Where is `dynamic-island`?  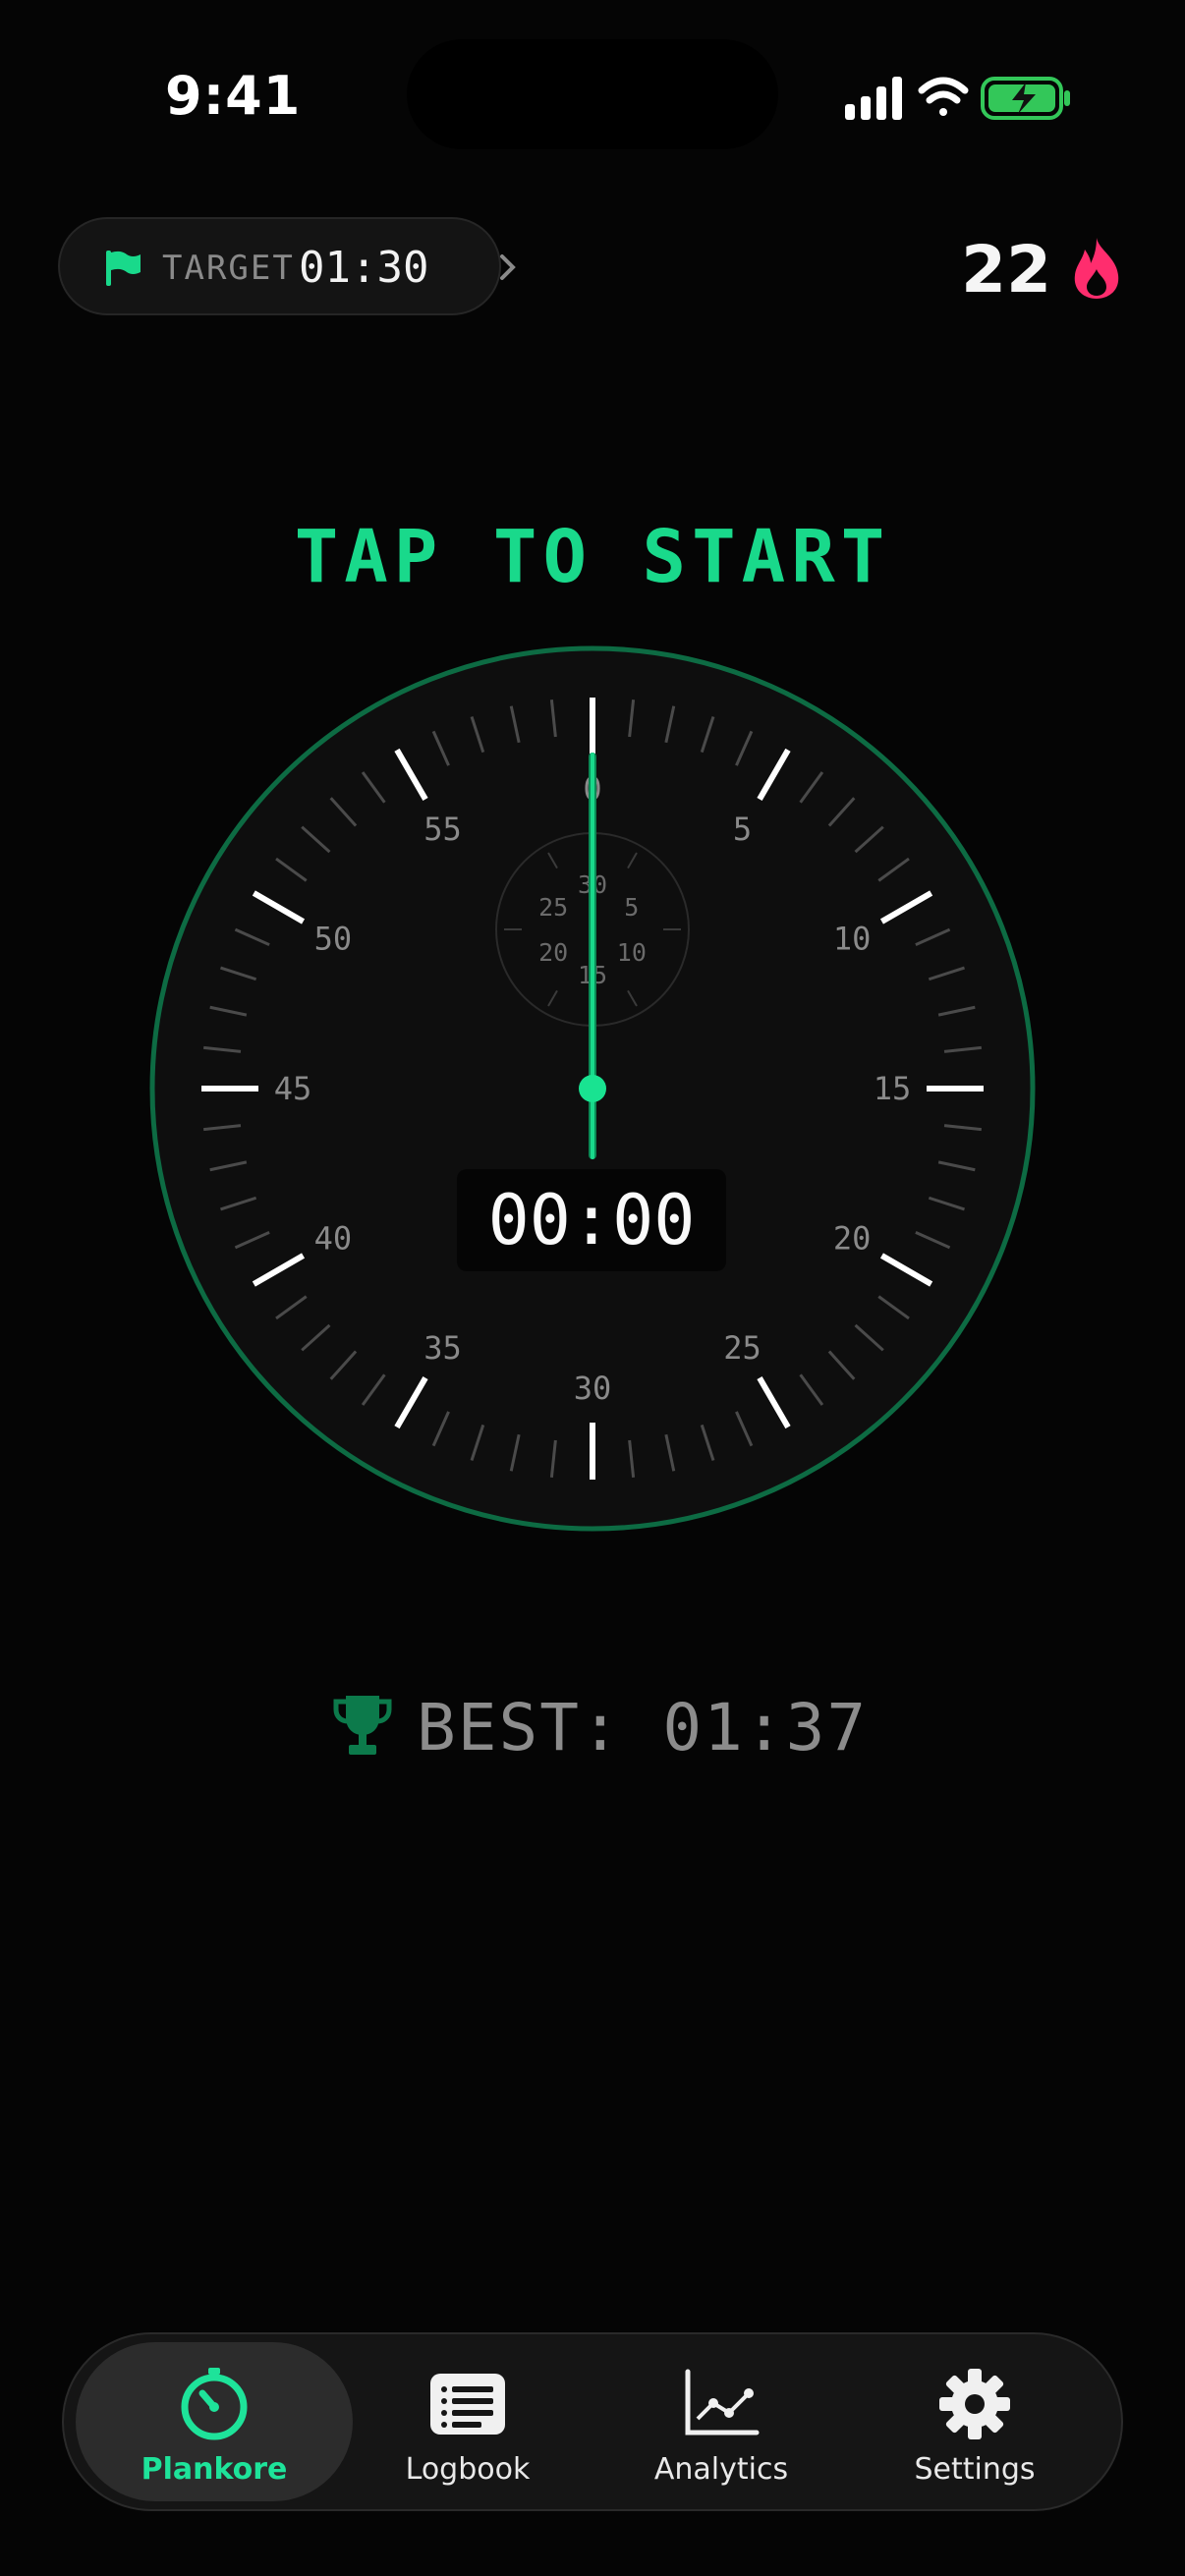
dynamic-island is located at coordinates (592, 94).